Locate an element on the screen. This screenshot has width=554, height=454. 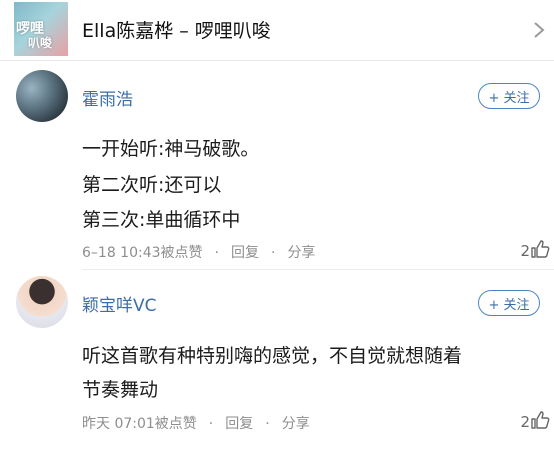
comment-text-line: 第三次:单曲循环中 is located at coordinates (161, 220).